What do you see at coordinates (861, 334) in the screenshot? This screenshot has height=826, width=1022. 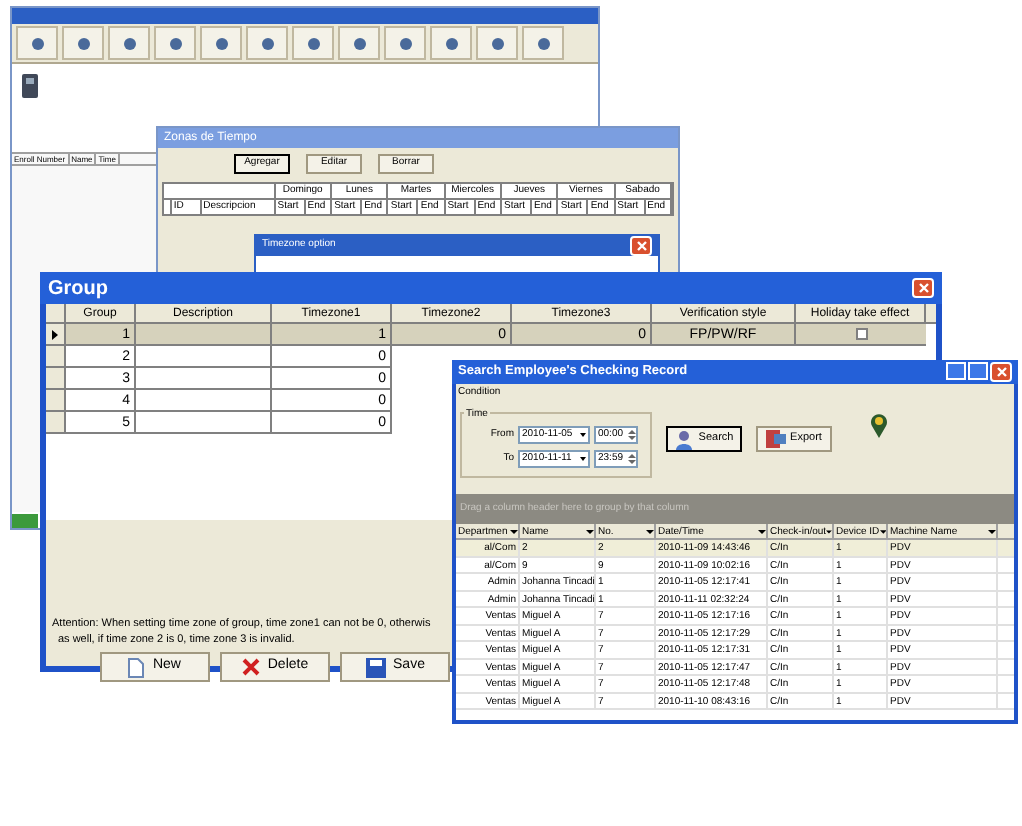 I see `checkbox` at bounding box center [861, 334].